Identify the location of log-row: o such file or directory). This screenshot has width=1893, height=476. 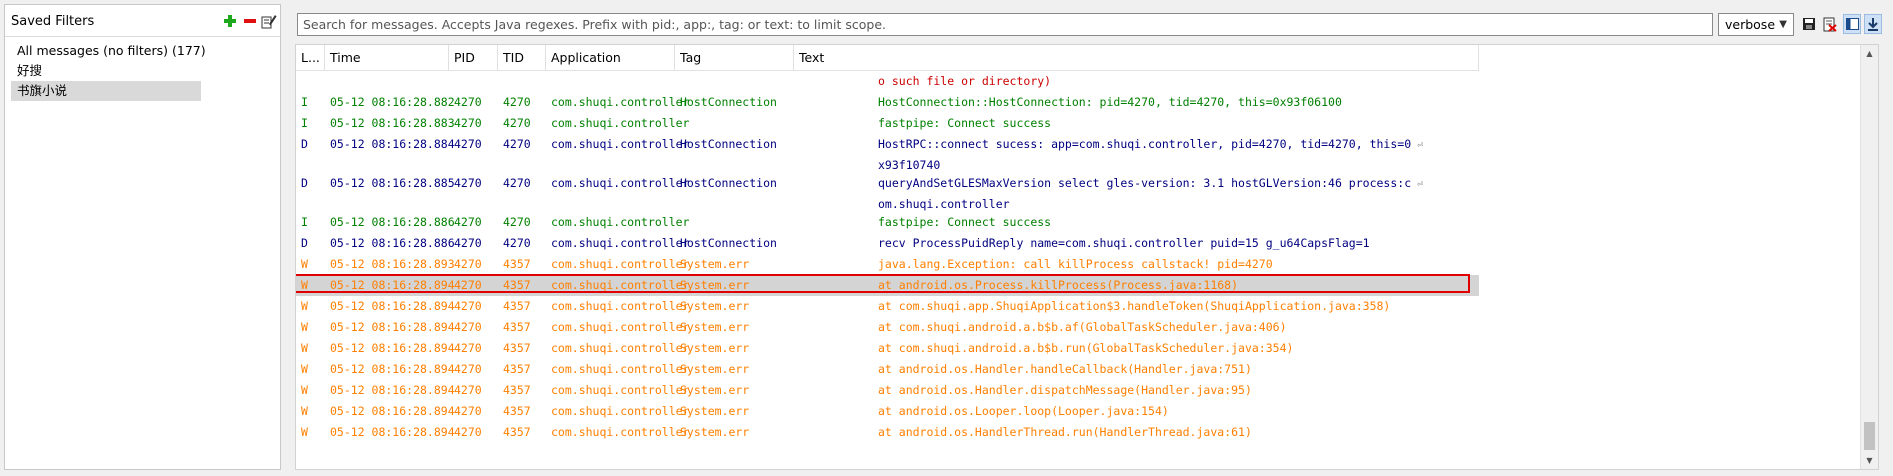
(887, 81).